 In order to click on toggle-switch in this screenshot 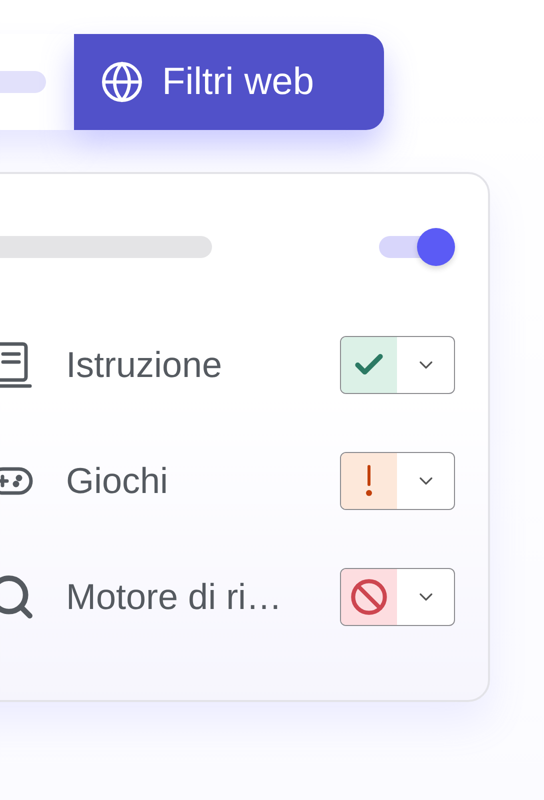, I will do `click(417, 247)`.